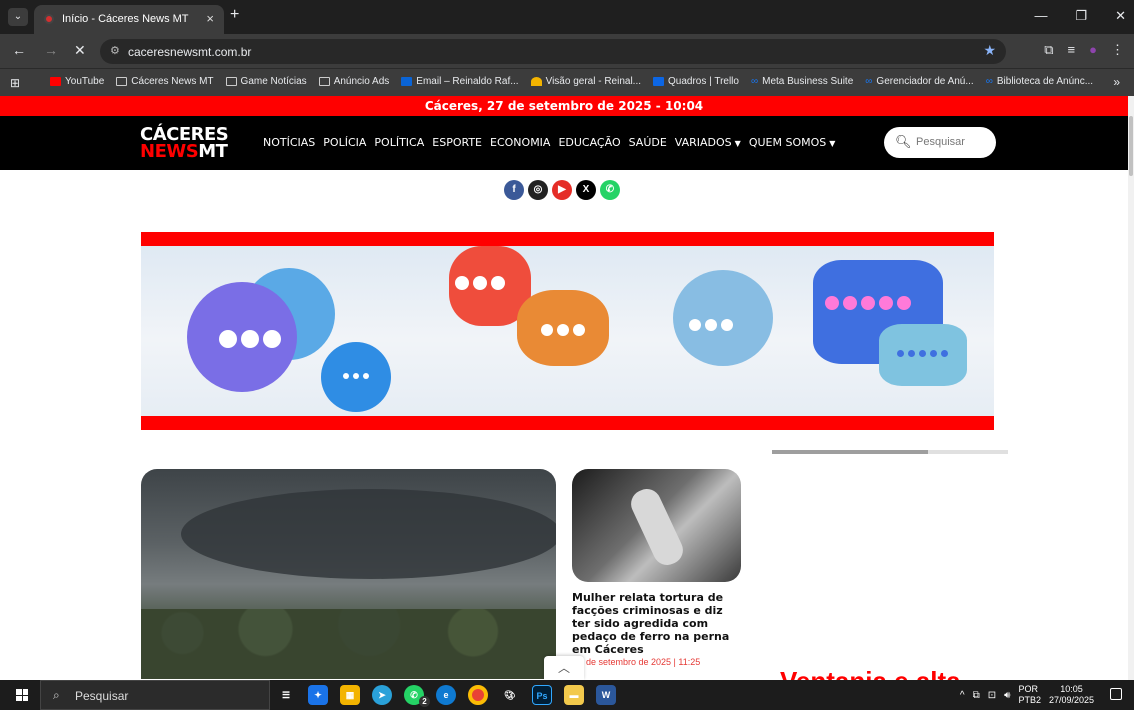 The height and width of the screenshot is (710, 1134). I want to click on site-logo: CÁCERES NEWSMT, so click(184, 144).